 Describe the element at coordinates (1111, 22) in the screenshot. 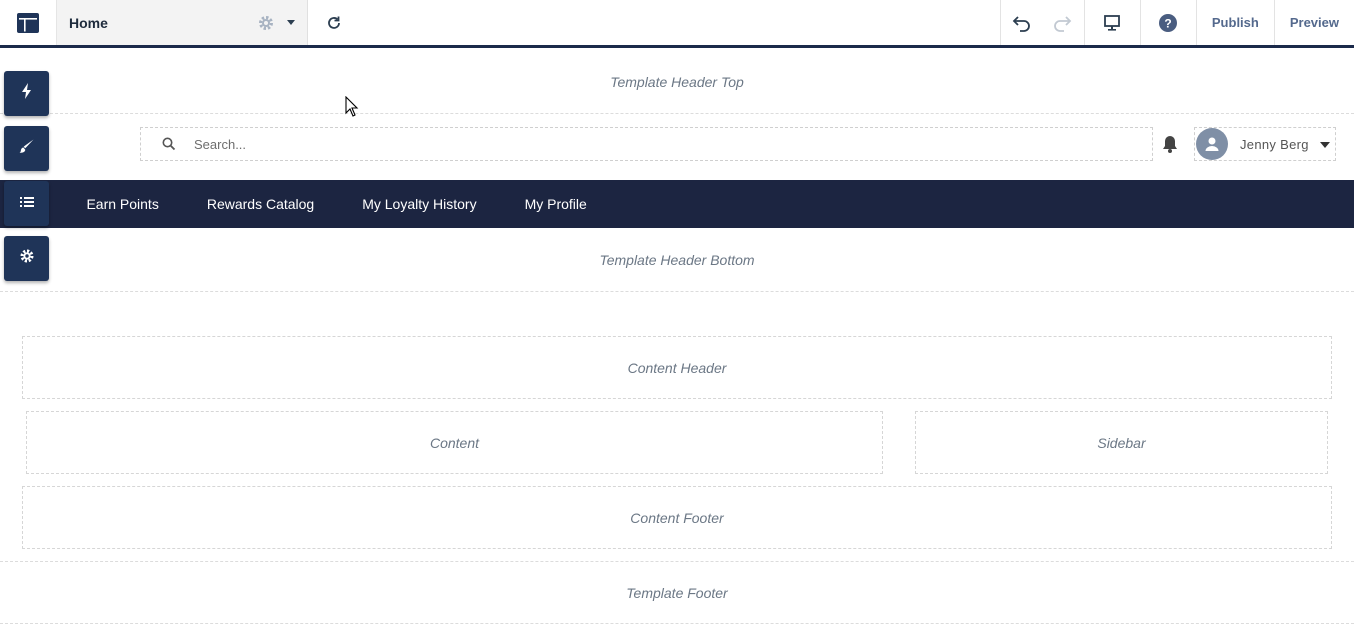

I see `desktop-icon` at that location.